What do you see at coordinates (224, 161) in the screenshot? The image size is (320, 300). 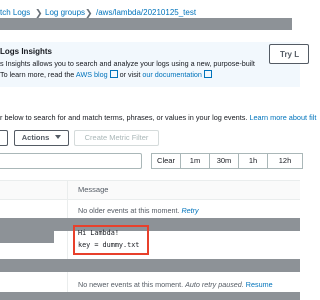 I see `time-30m: 30m` at bounding box center [224, 161].